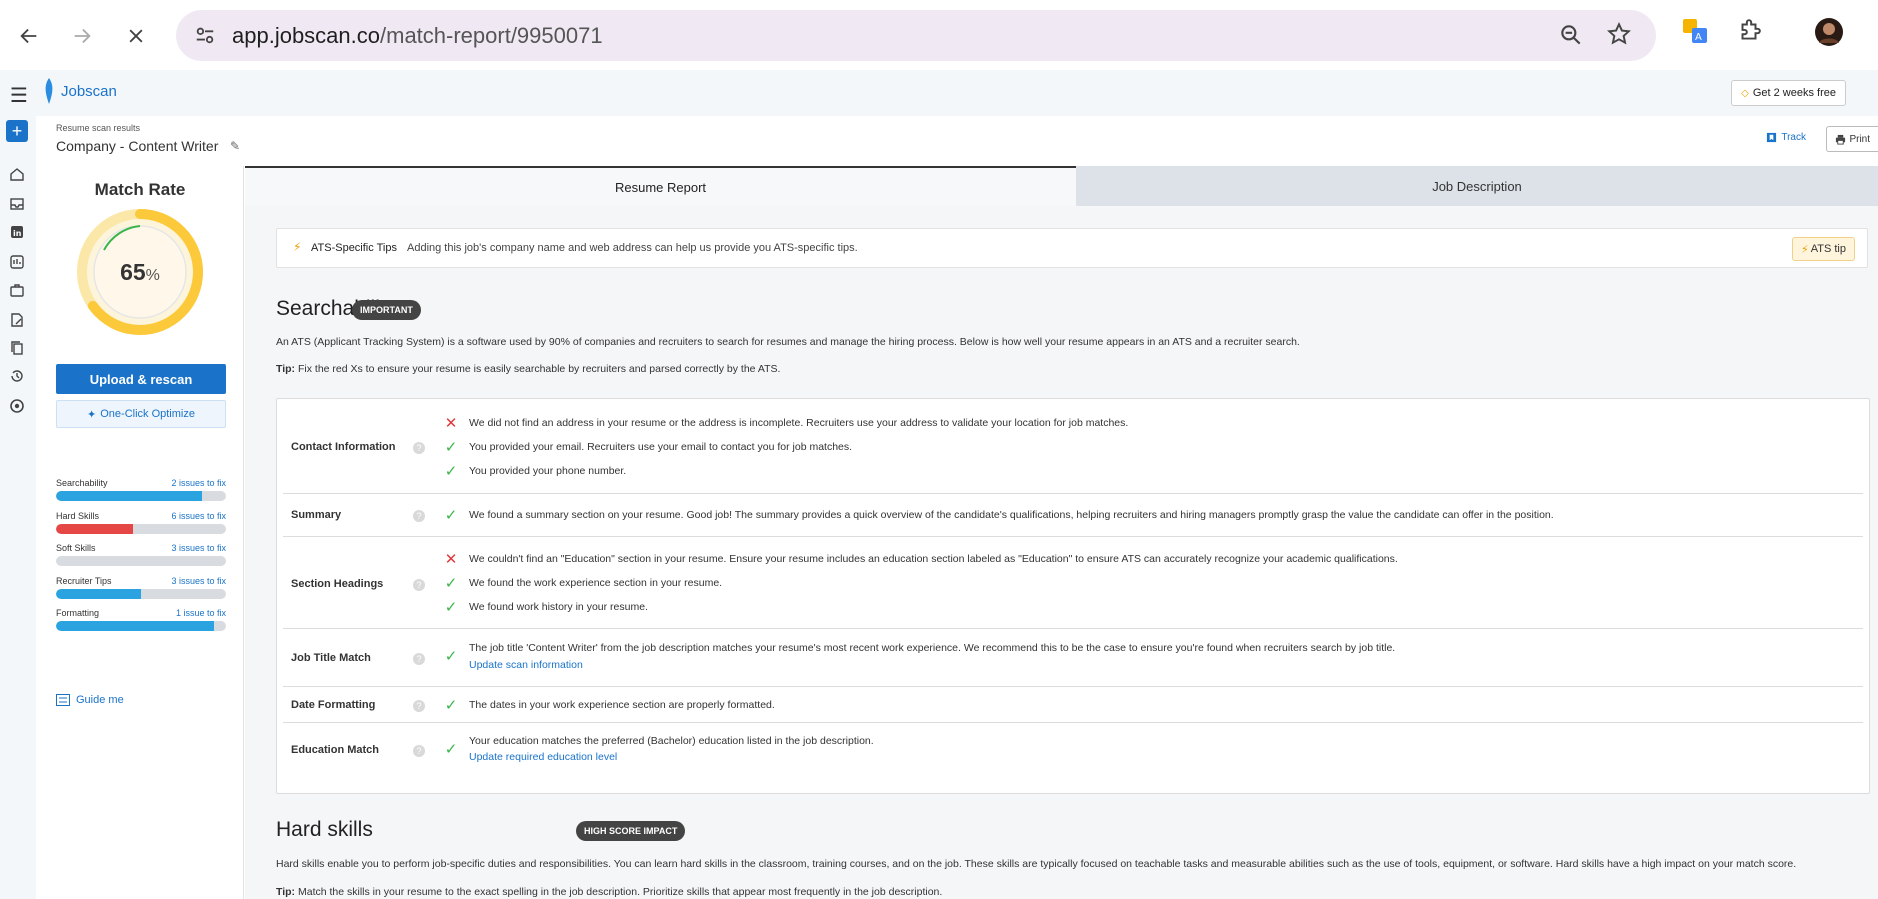 This screenshot has width=1878, height=899. I want to click on ats-tip-label: ATS-Specific Tips, so click(354, 248).